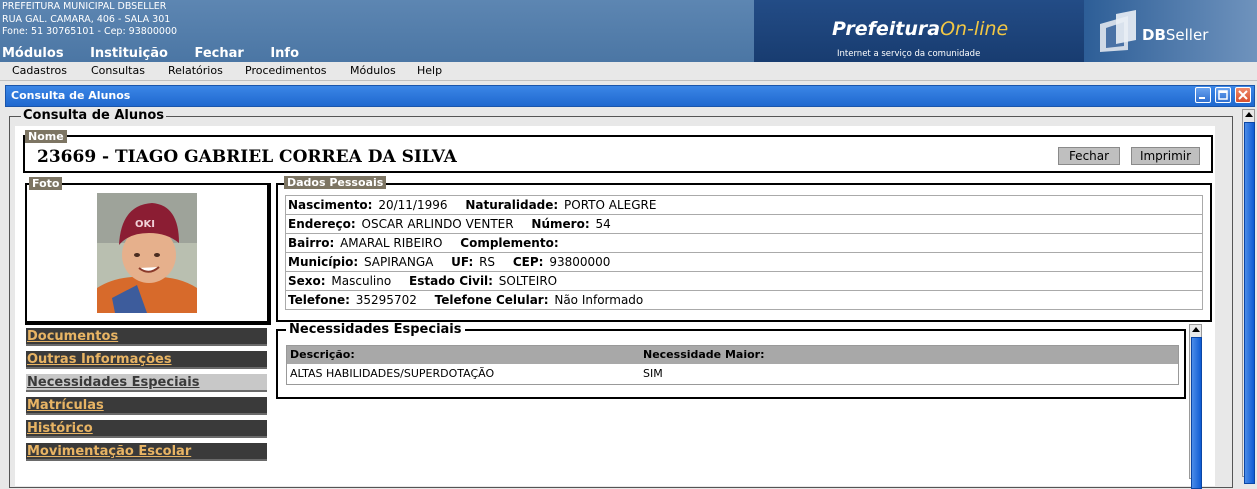 Image resolution: width=1257 pixels, height=489 pixels. I want to click on vendor-seller: Seller, so click(1187, 35).